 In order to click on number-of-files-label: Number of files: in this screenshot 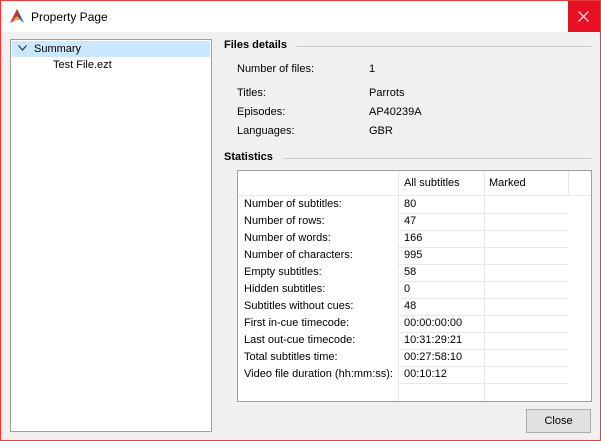, I will do `click(276, 69)`.